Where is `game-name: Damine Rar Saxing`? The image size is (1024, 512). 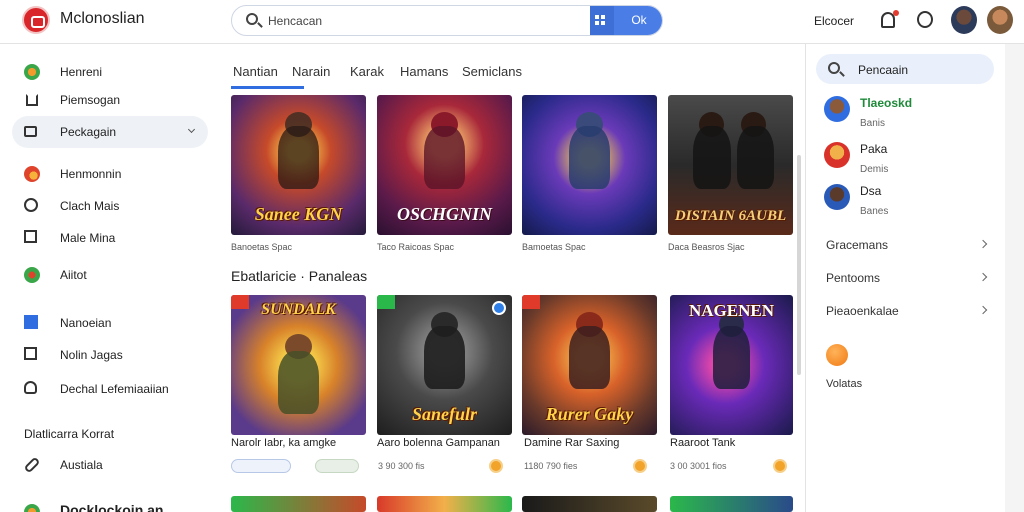 game-name: Damine Rar Saxing is located at coordinates (571, 443).